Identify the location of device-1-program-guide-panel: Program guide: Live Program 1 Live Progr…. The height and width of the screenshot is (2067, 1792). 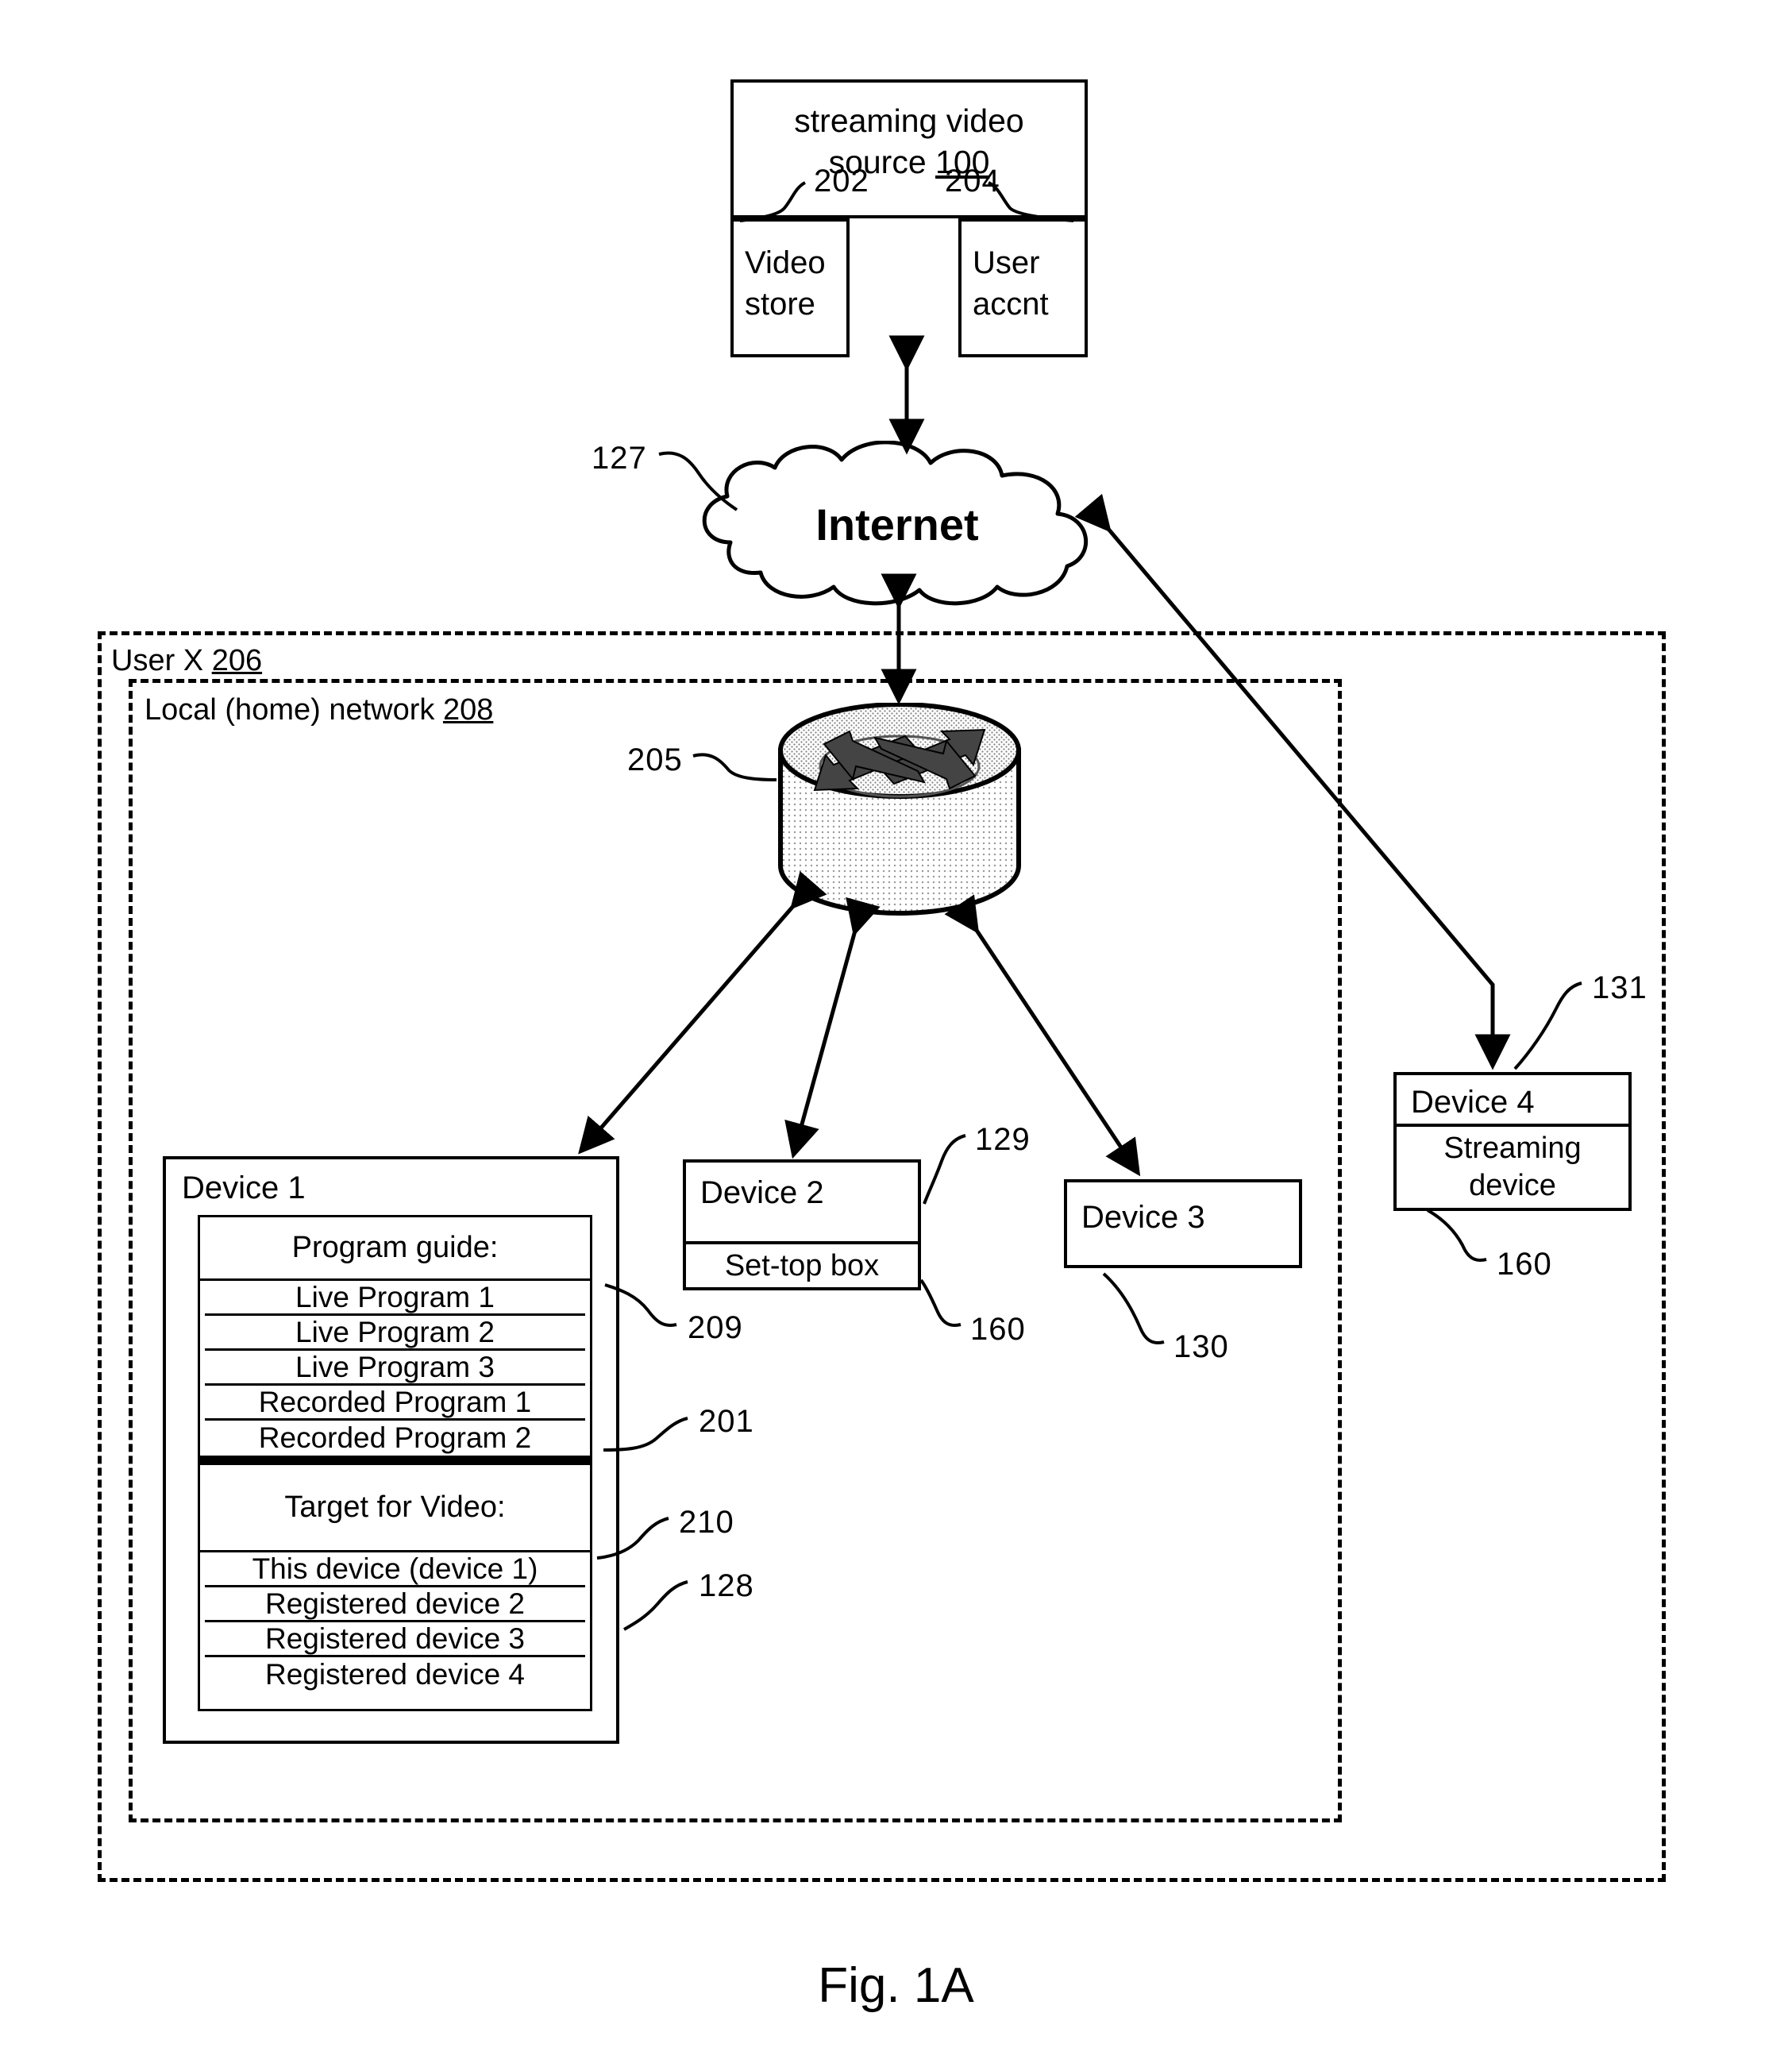
(395, 1463).